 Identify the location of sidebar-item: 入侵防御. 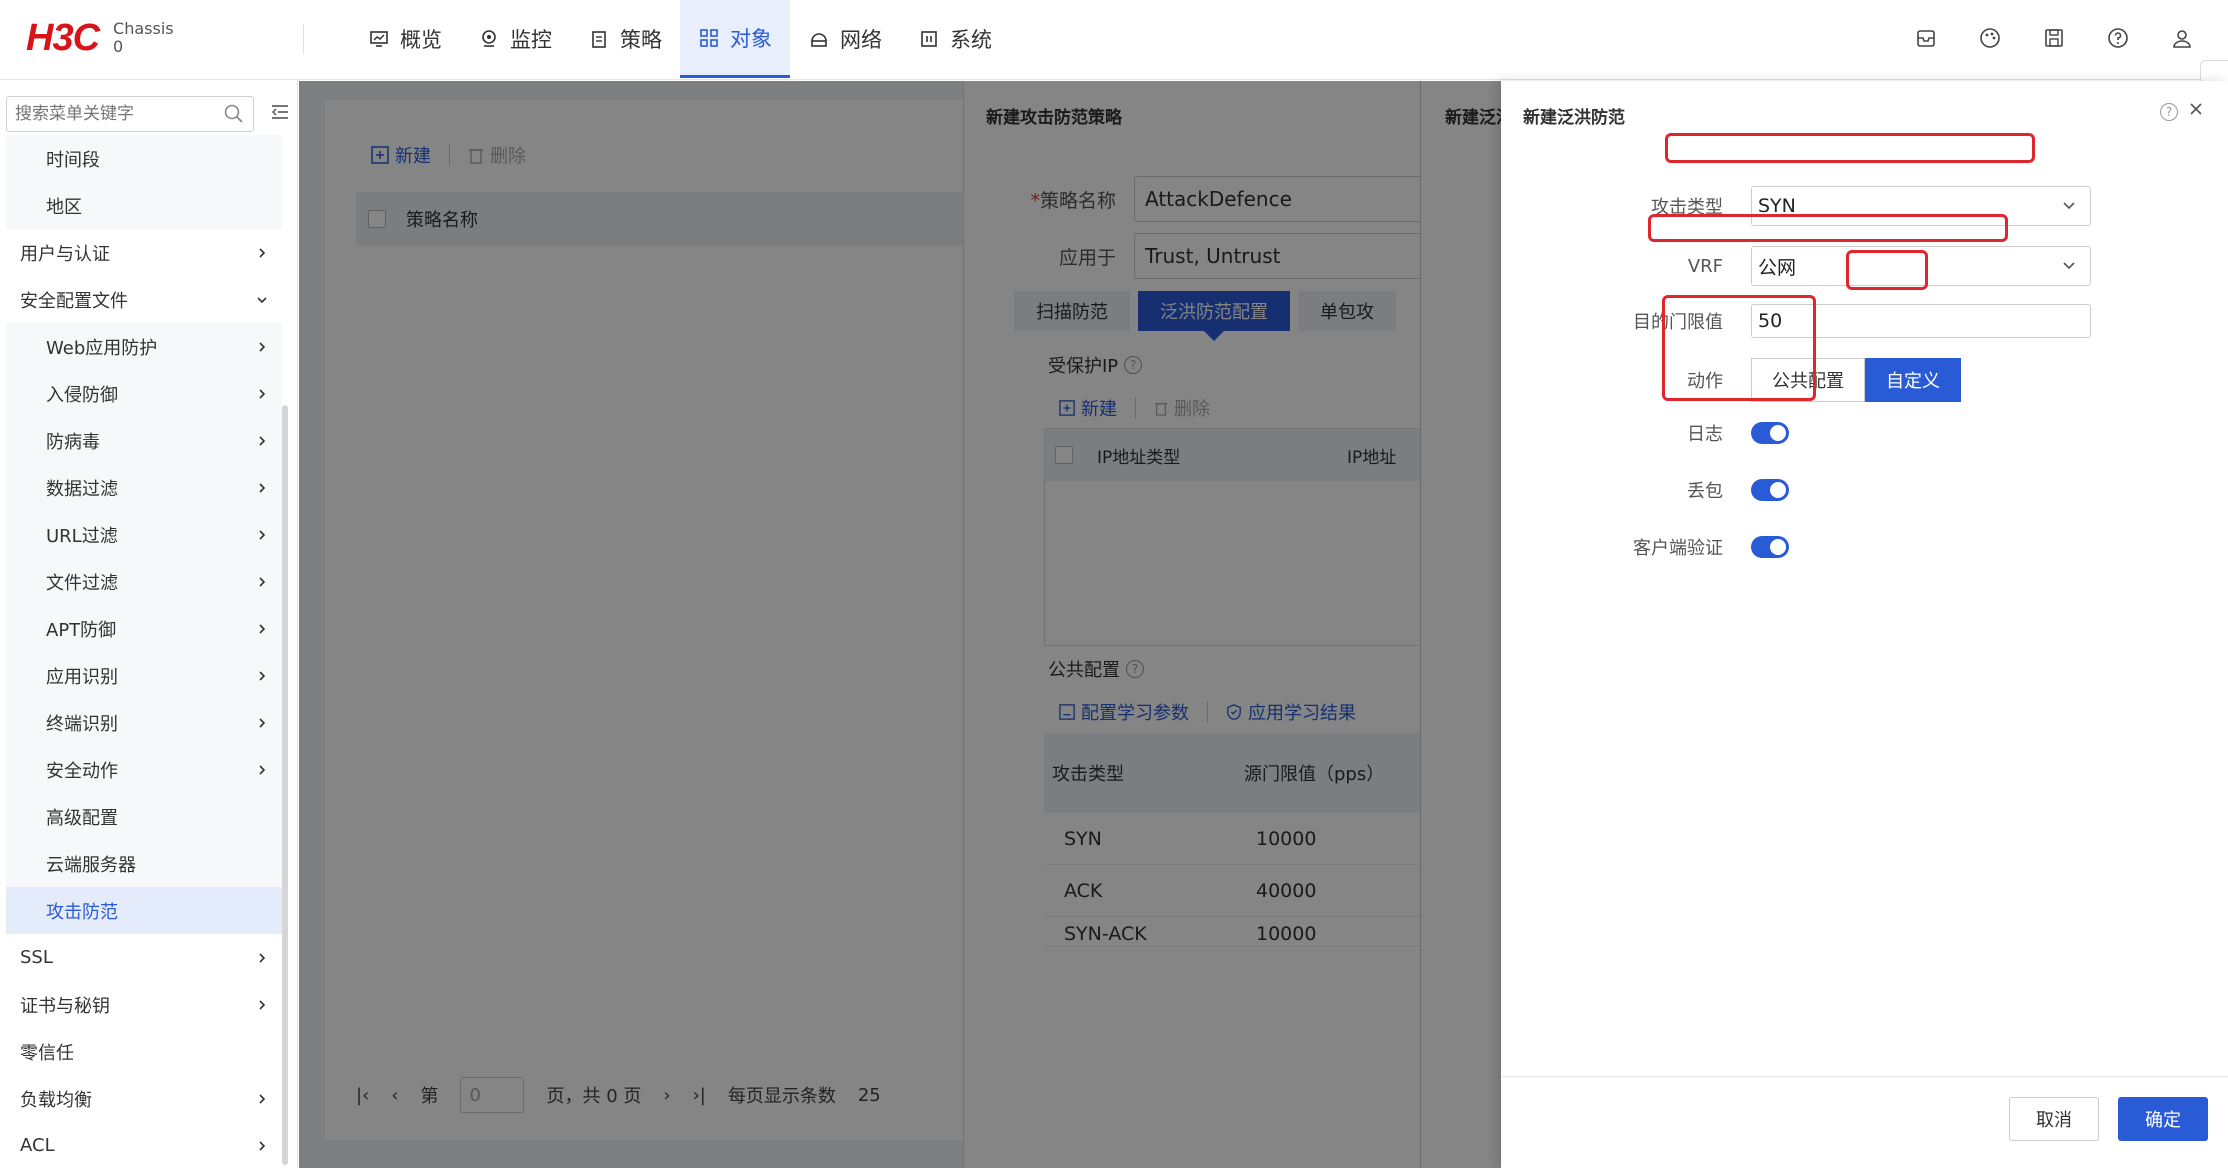
(144, 393).